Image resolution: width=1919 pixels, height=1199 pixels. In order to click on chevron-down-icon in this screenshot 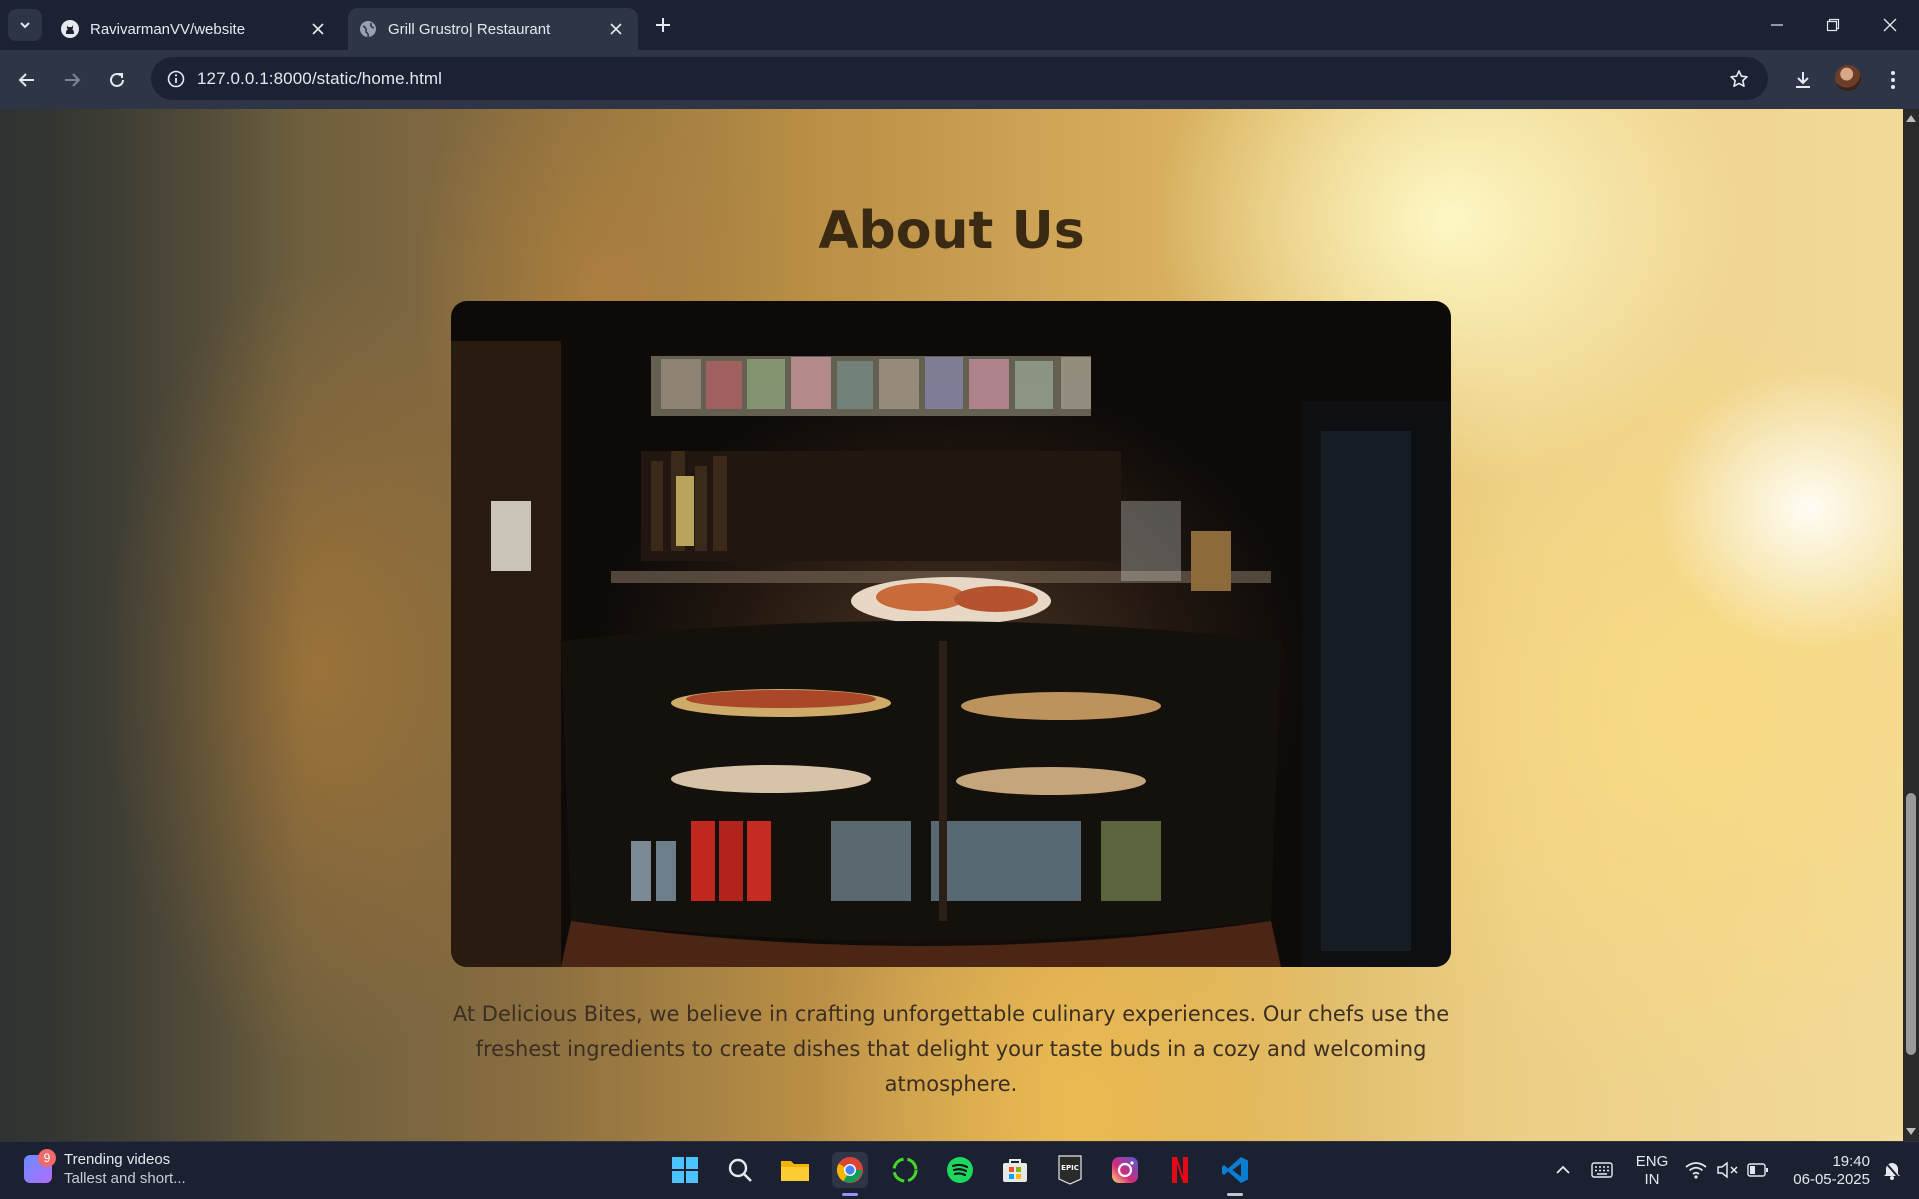, I will do `click(25, 25)`.